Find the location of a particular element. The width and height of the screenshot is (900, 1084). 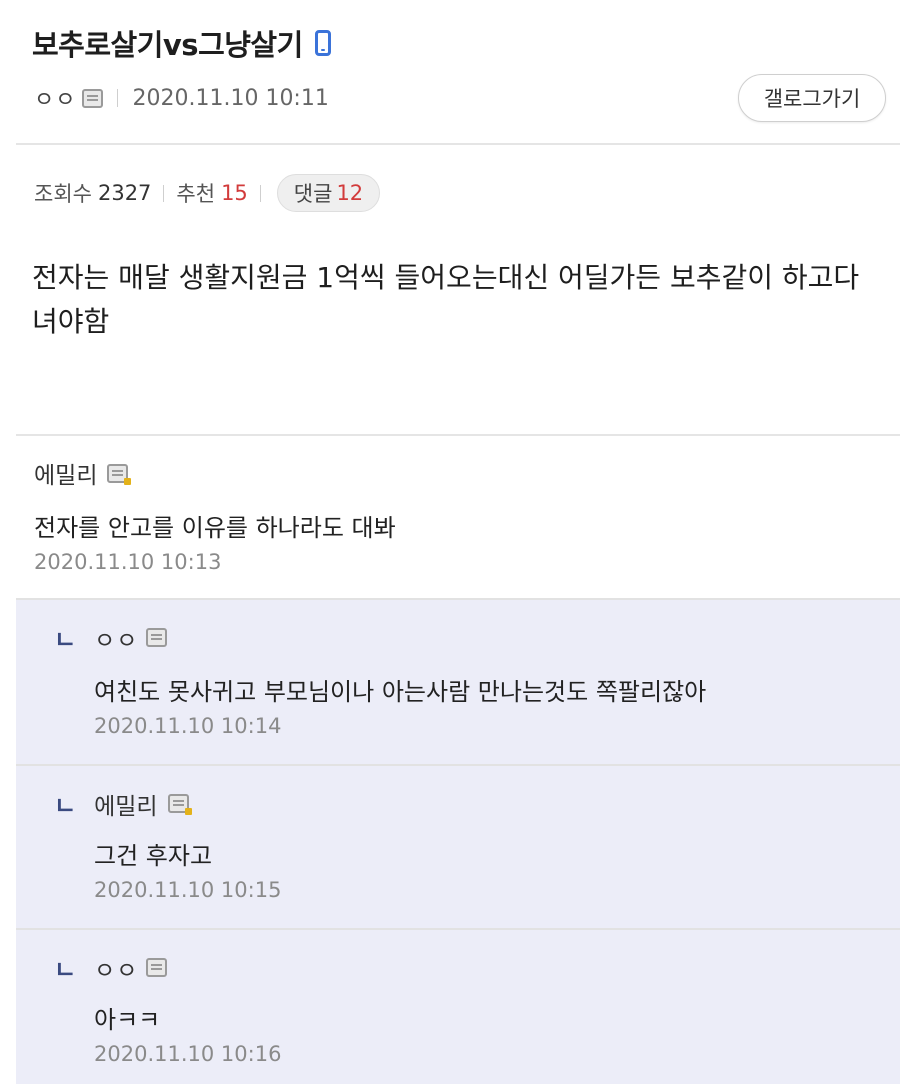

mobile-phone-icon is located at coordinates (322, 43).